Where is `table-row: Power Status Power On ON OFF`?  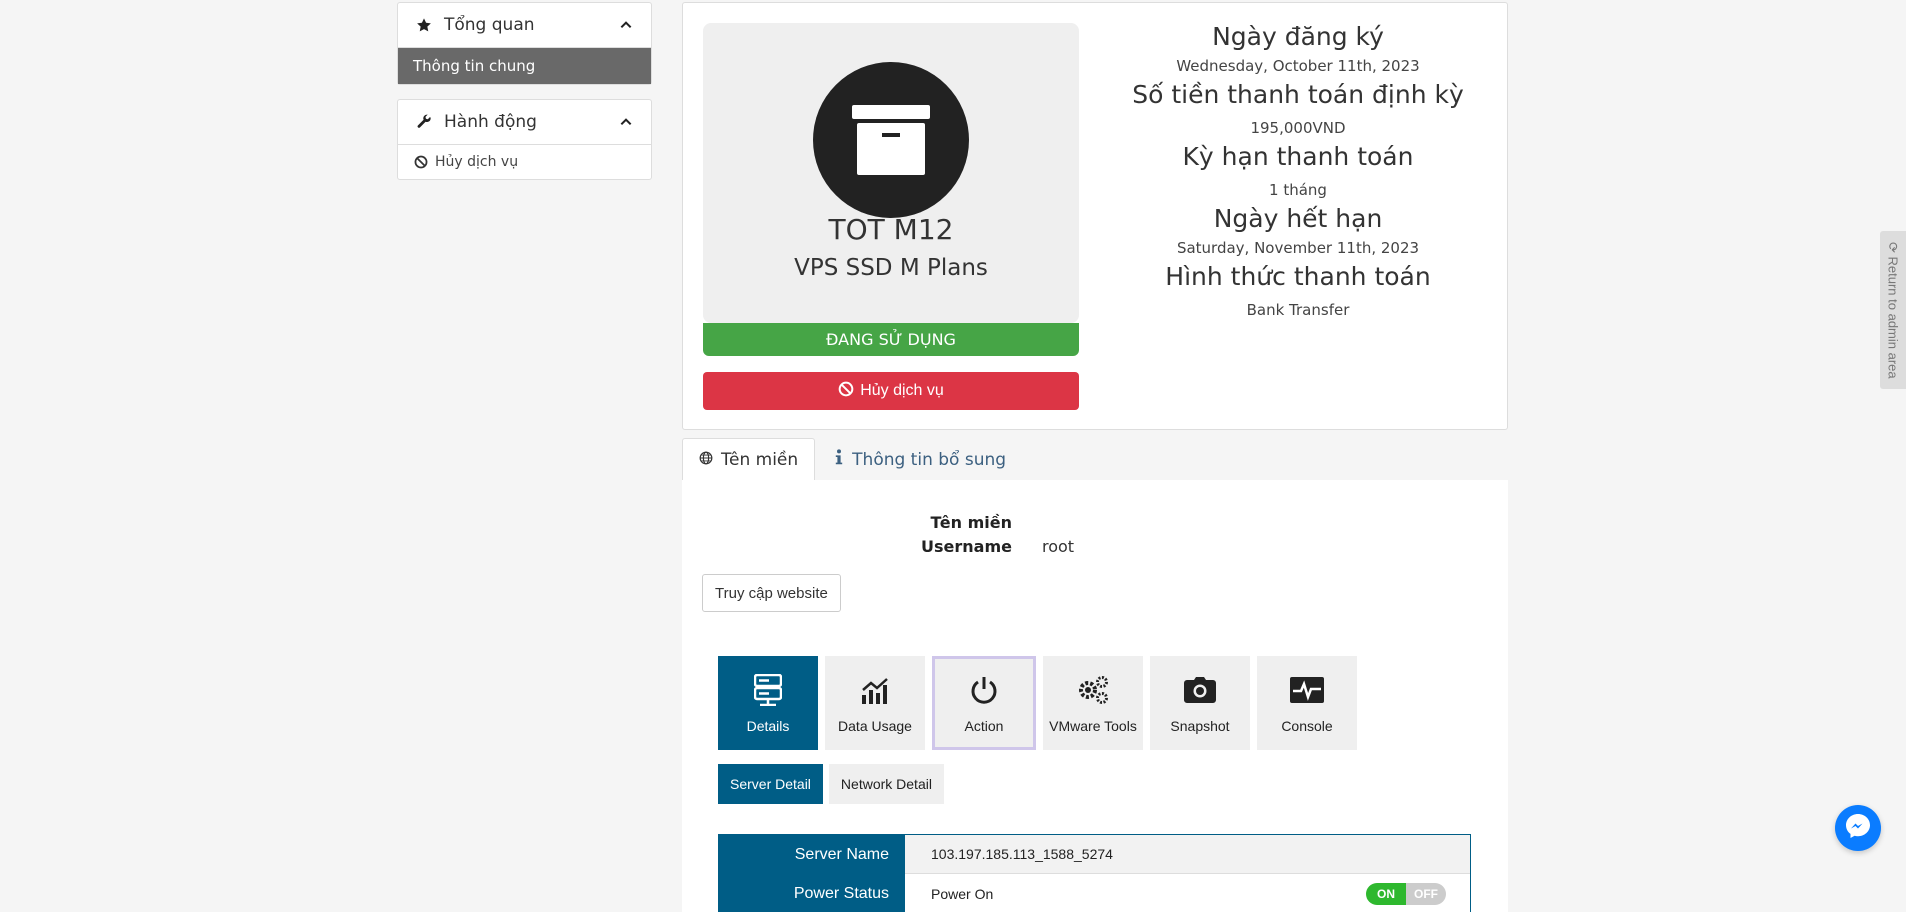 table-row: Power Status Power On ON OFF is located at coordinates (1094, 893).